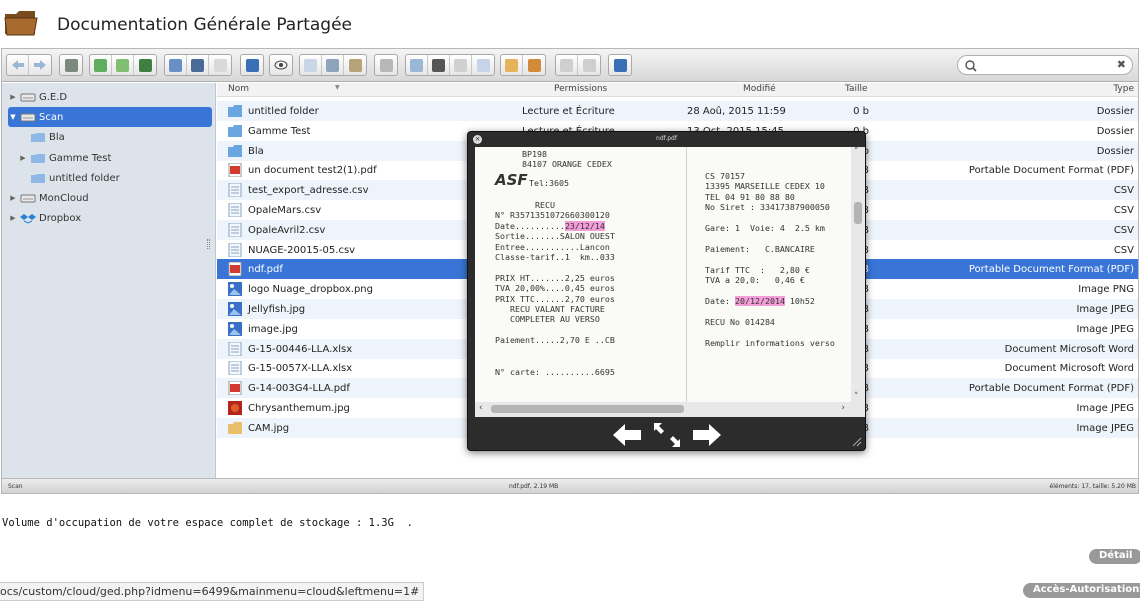 The height and width of the screenshot is (601, 1140). Describe the element at coordinates (534, 154) in the screenshot. I see `receipt-text: BP198` at that location.